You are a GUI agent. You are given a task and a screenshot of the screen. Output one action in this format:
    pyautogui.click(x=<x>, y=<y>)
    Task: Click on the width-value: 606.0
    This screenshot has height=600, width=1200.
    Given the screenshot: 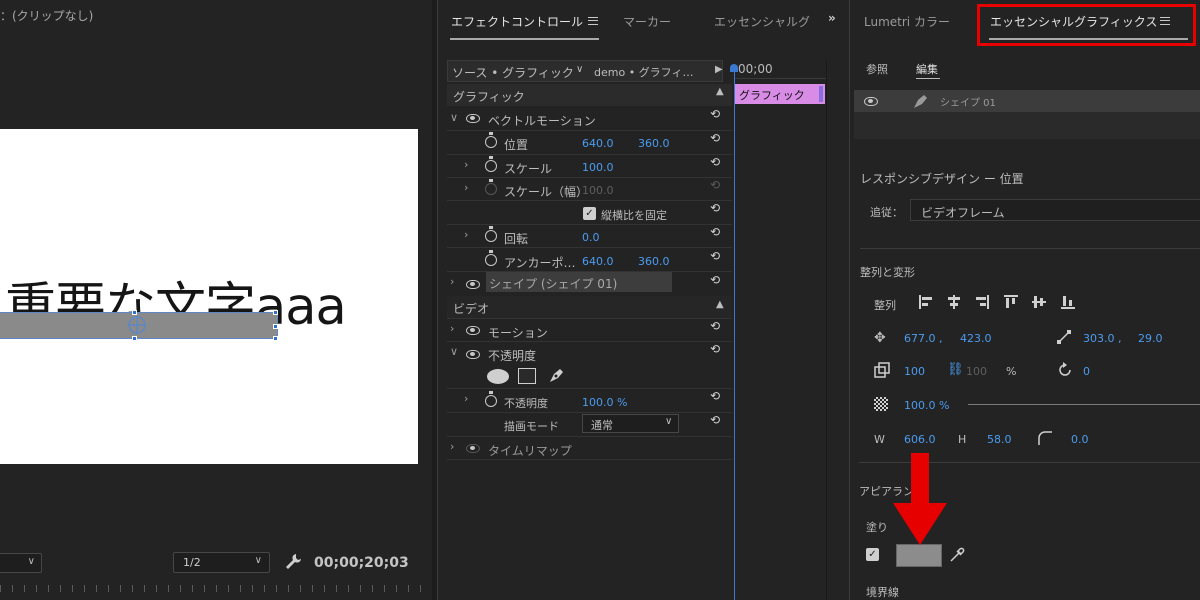 What is the action you would take?
    pyautogui.click(x=920, y=439)
    